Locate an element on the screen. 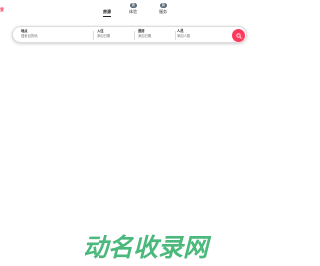 Image resolution: width=320 pixels, height=266 pixels. nav-tab-services: 服务 is located at coordinates (163, 12).